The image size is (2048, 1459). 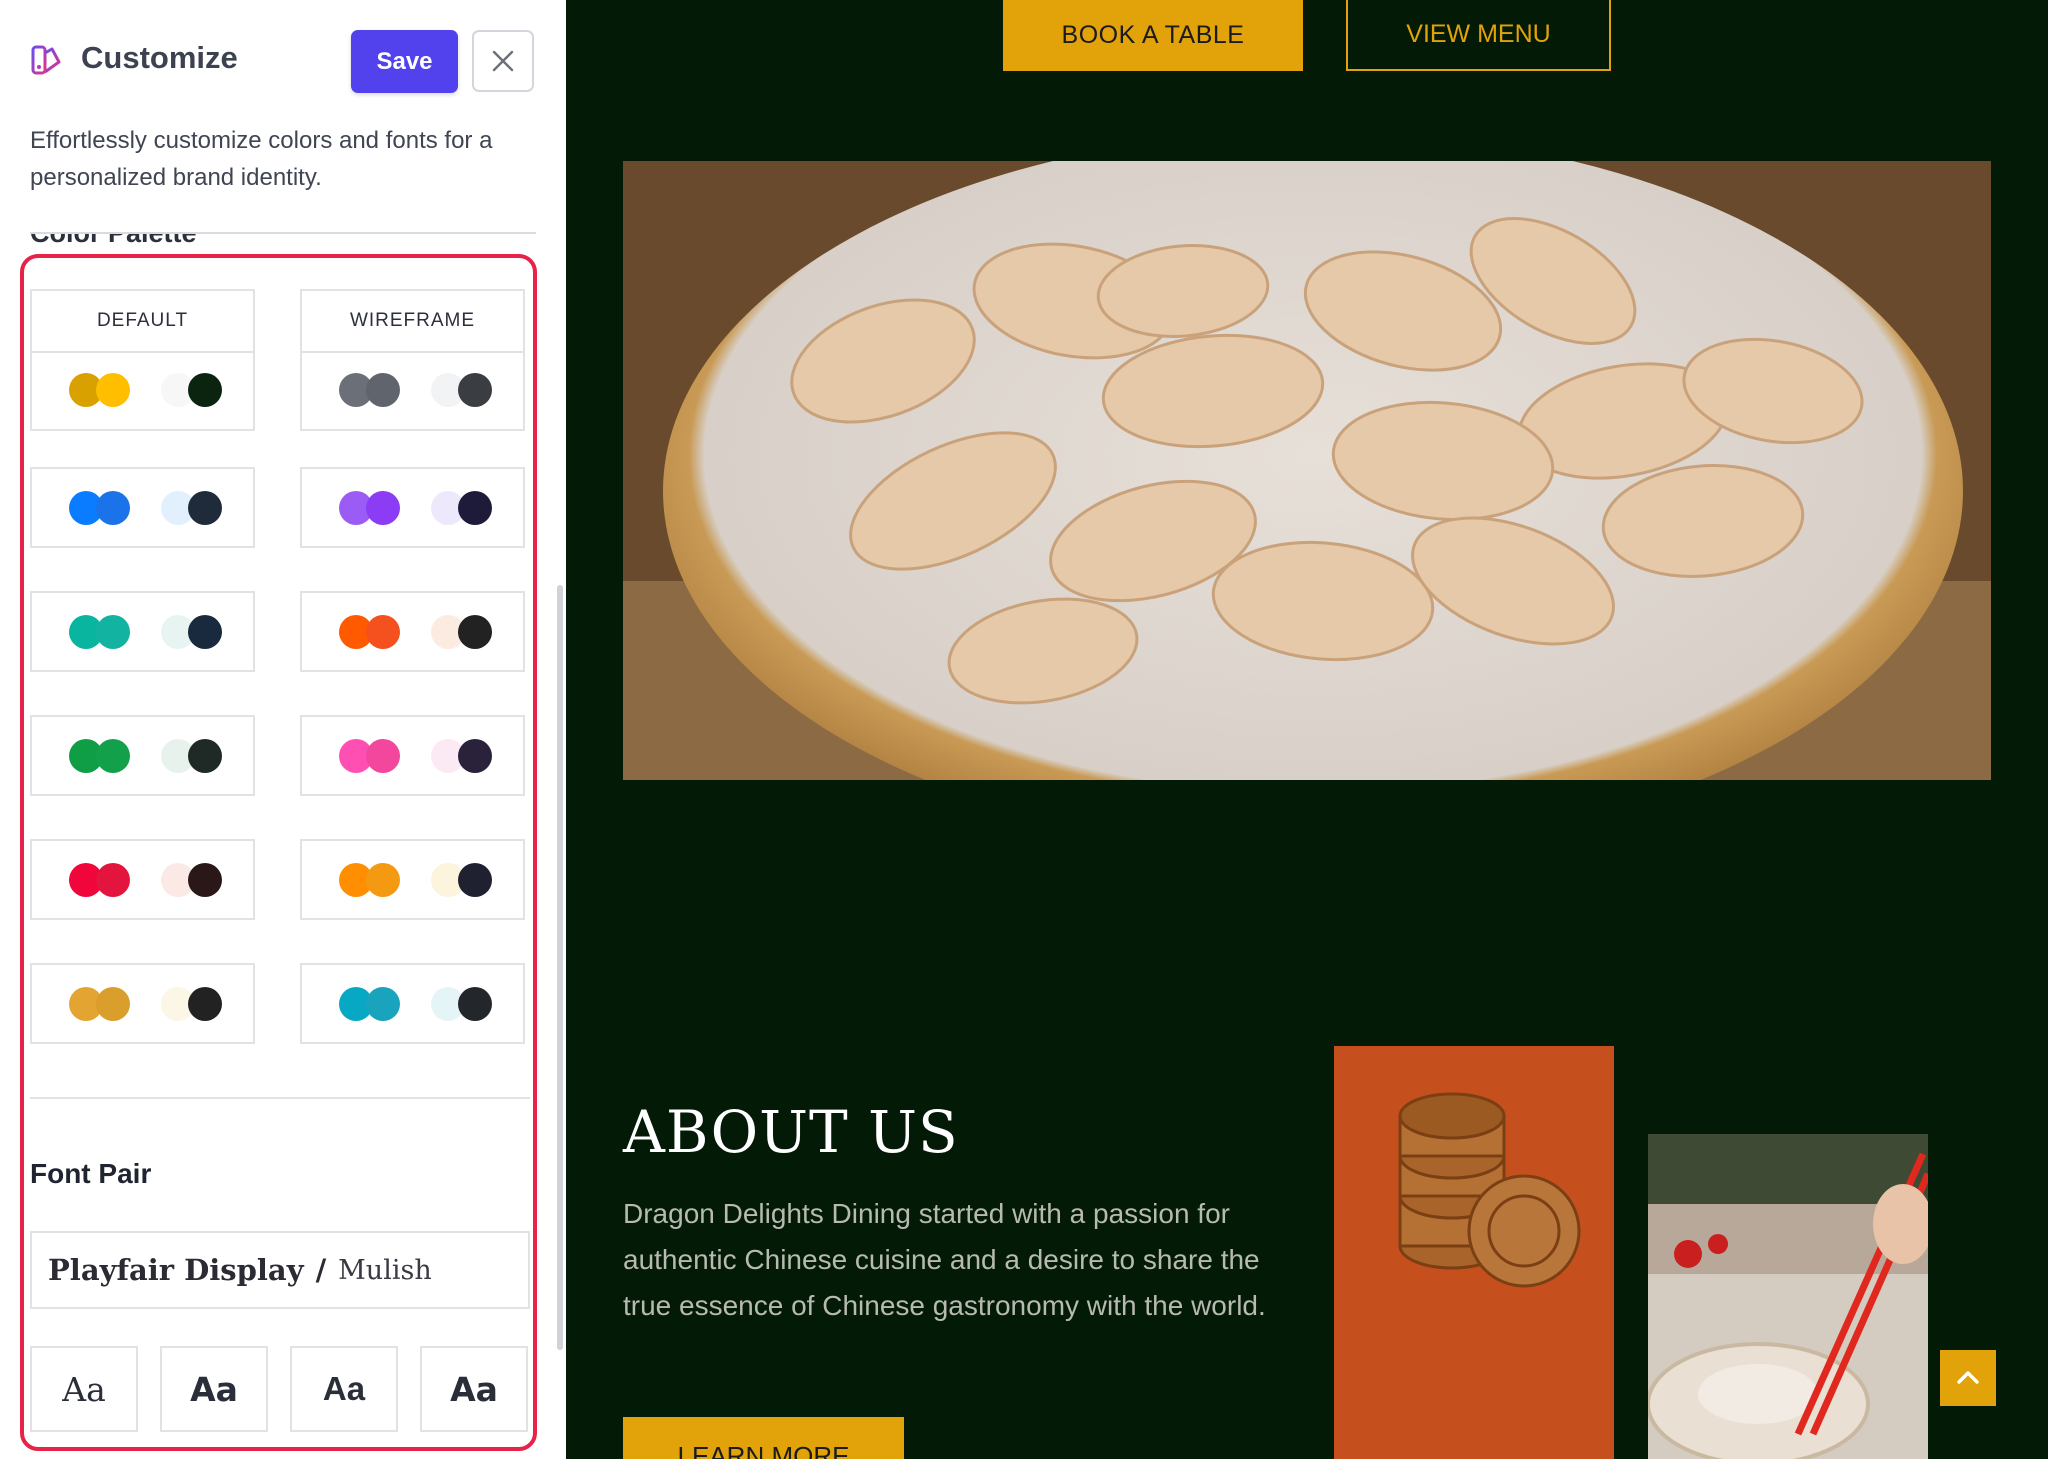 I want to click on font-pair-selector: Playfair Display / Mulish, so click(x=280, y=1270).